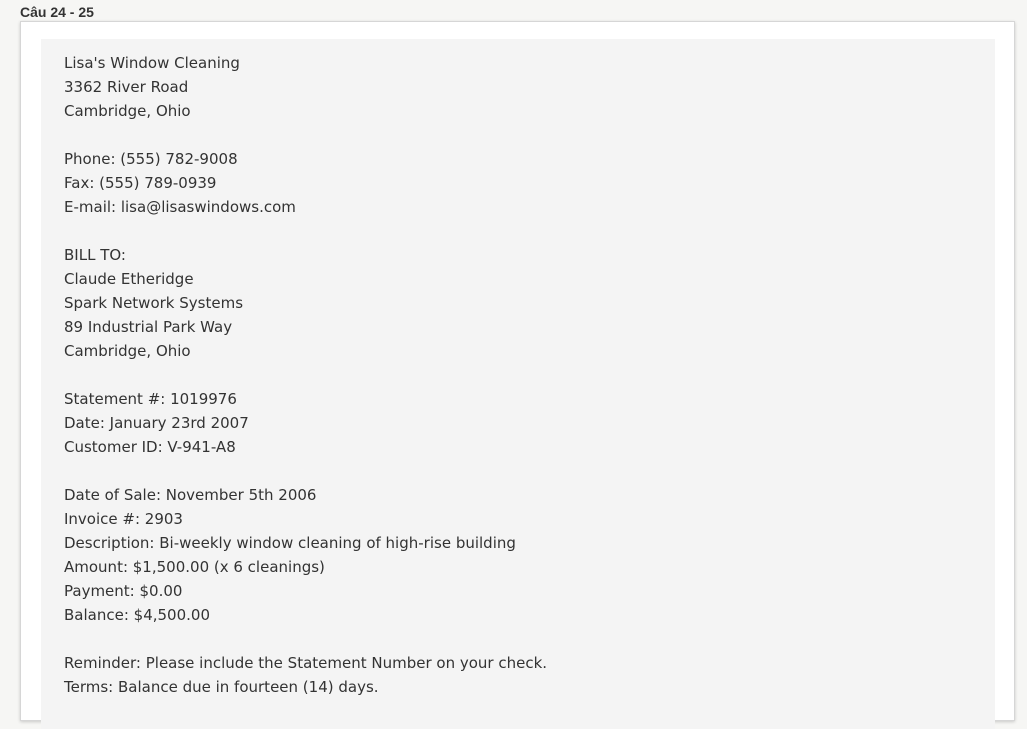  Describe the element at coordinates (150, 447) in the screenshot. I see `customer-id: Customer ID: V-941-A8` at that location.